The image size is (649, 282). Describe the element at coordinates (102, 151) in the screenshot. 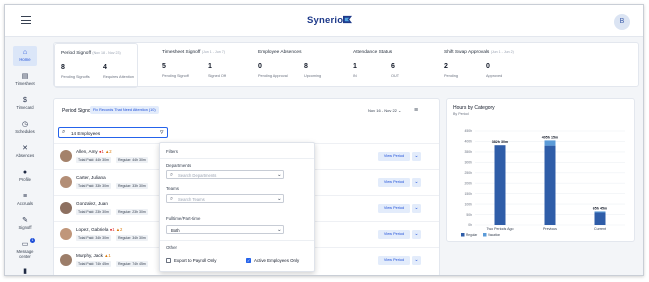

I see `error-count: 1` at that location.